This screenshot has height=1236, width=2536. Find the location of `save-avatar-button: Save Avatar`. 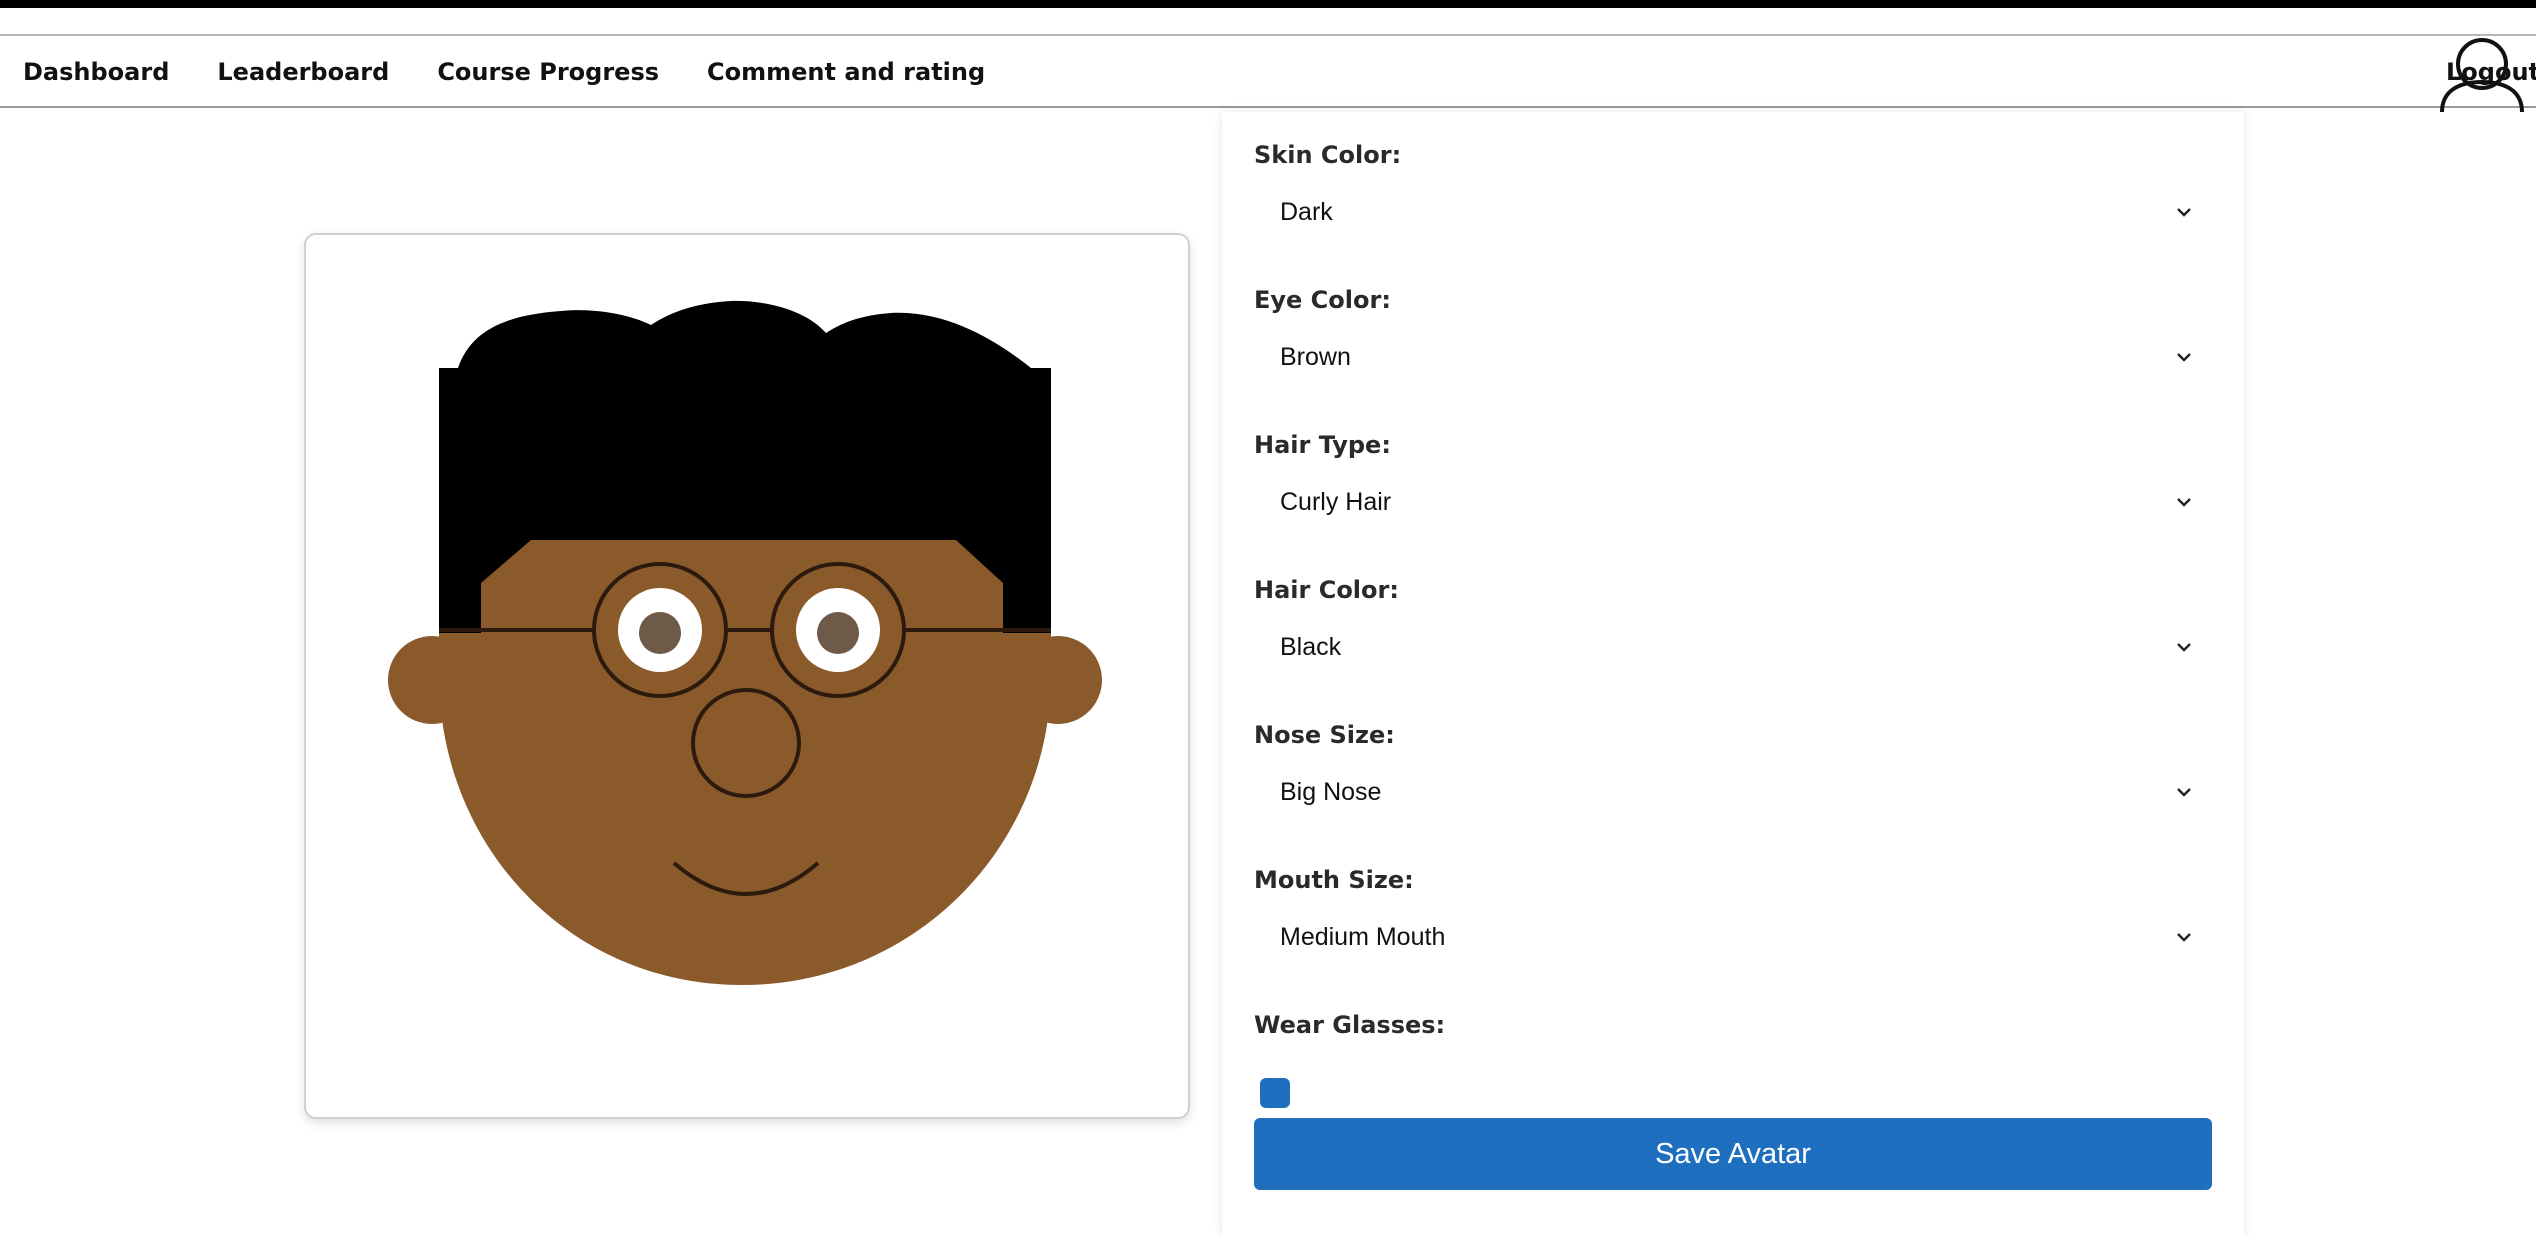

save-avatar-button: Save Avatar is located at coordinates (1733, 1154).